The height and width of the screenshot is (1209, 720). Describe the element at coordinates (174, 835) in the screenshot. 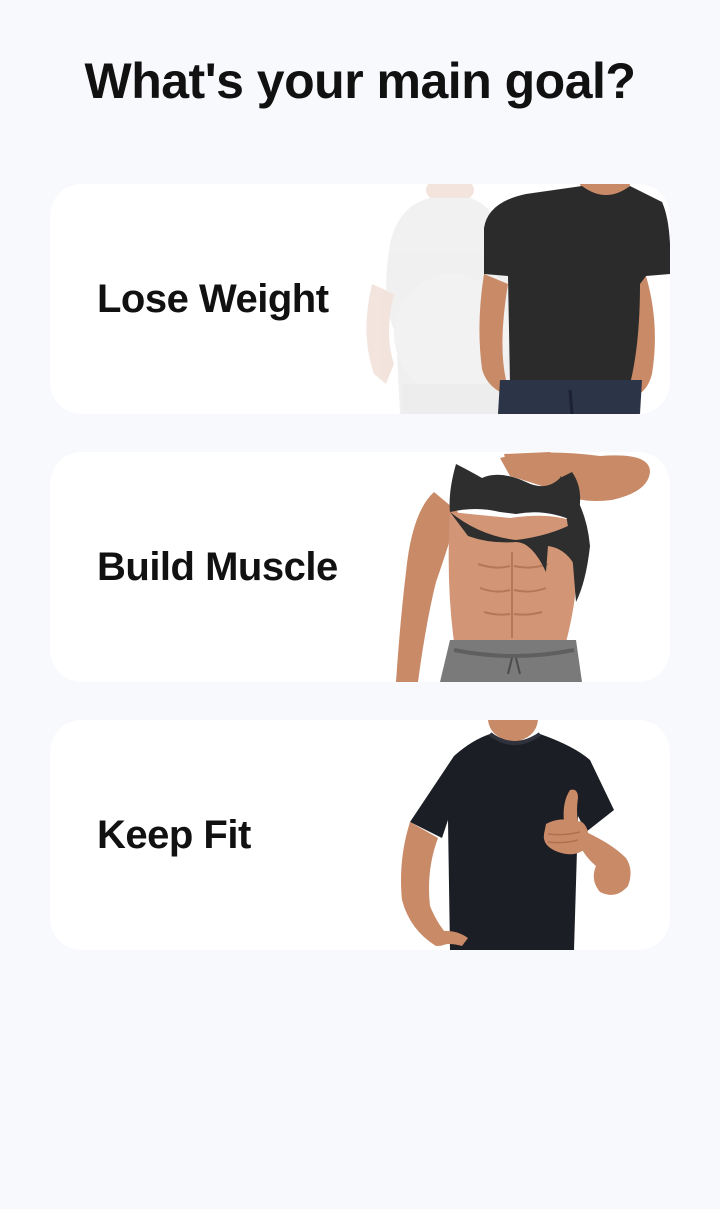

I see `goal-option-label: Keep Fit` at that location.